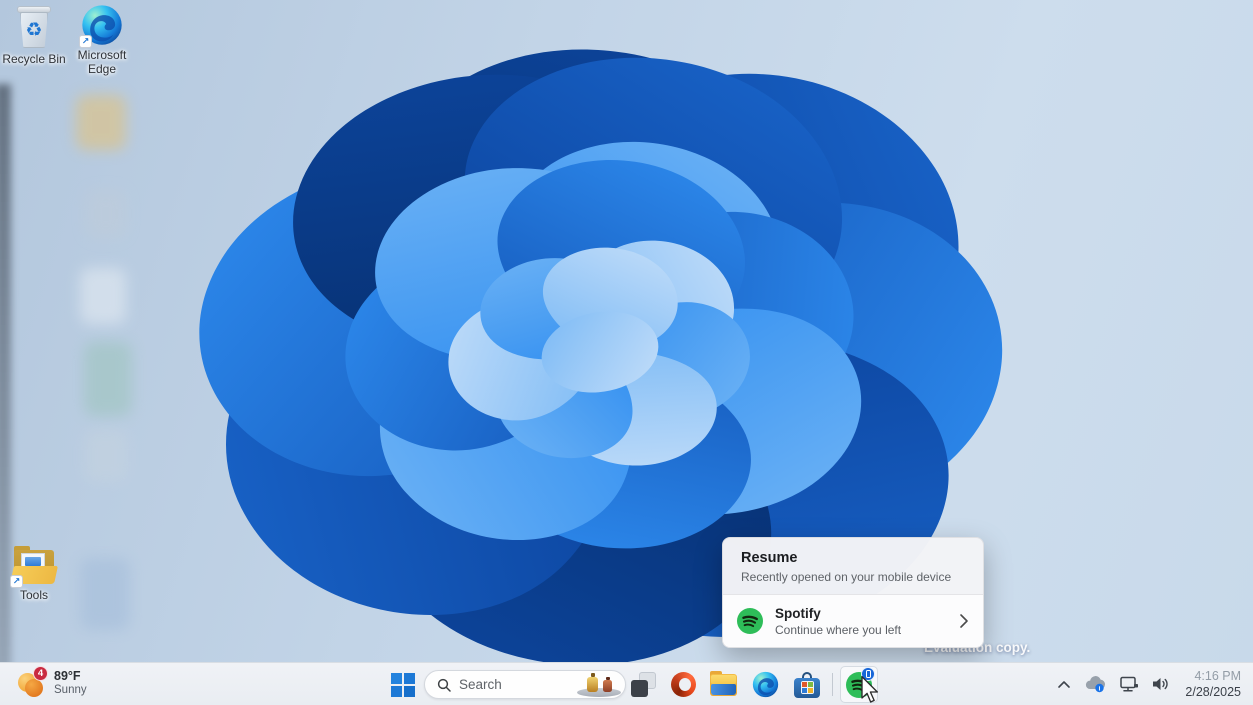 The width and height of the screenshot is (1253, 705). Describe the element at coordinates (70, 690) in the screenshot. I see `weather-condition: Sunny` at that location.